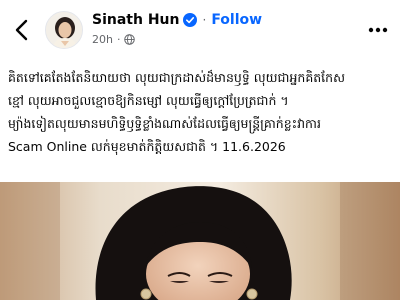  What do you see at coordinates (236, 20) in the screenshot?
I see `follow-button: Follow` at bounding box center [236, 20].